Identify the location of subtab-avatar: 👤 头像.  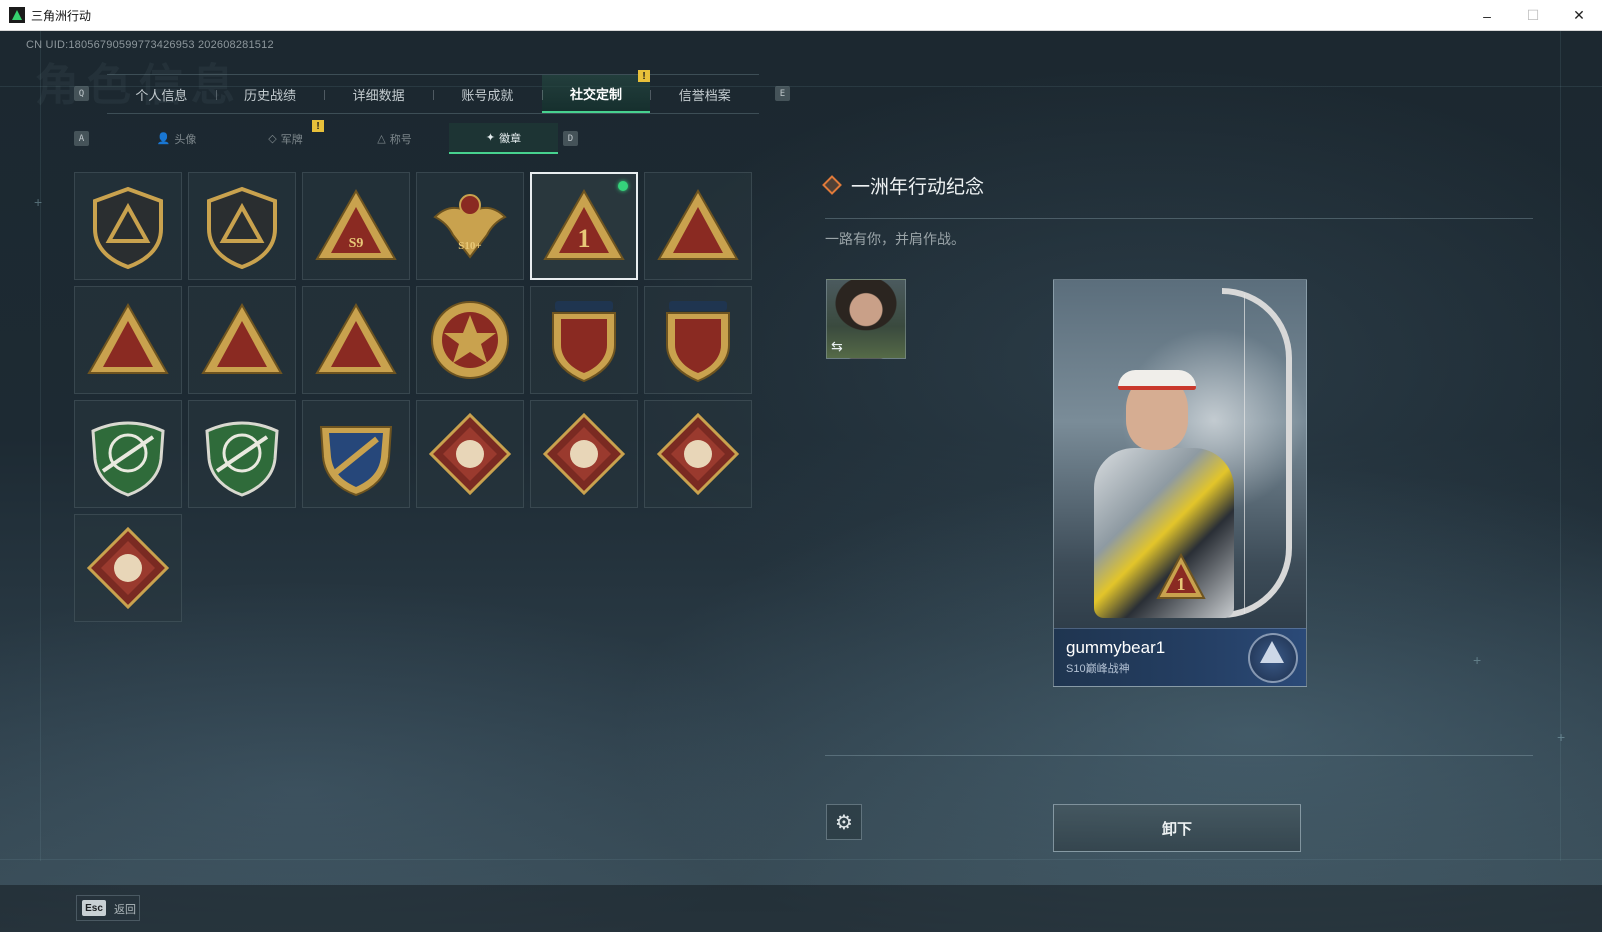
(176, 138).